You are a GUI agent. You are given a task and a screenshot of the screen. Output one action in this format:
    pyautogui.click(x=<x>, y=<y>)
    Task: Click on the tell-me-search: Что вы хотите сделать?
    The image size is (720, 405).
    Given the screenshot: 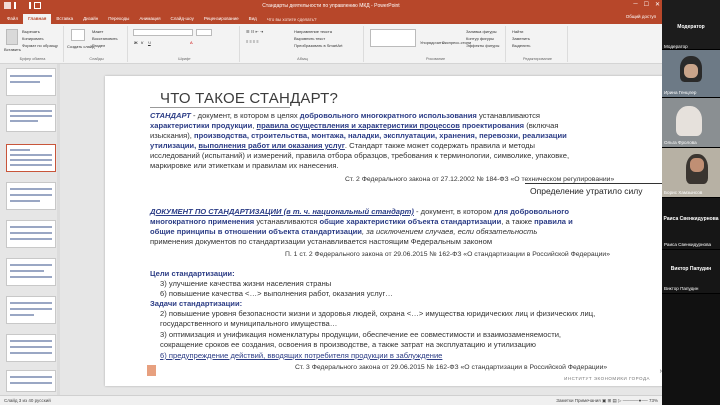 What is the action you would take?
    pyautogui.click(x=292, y=19)
    